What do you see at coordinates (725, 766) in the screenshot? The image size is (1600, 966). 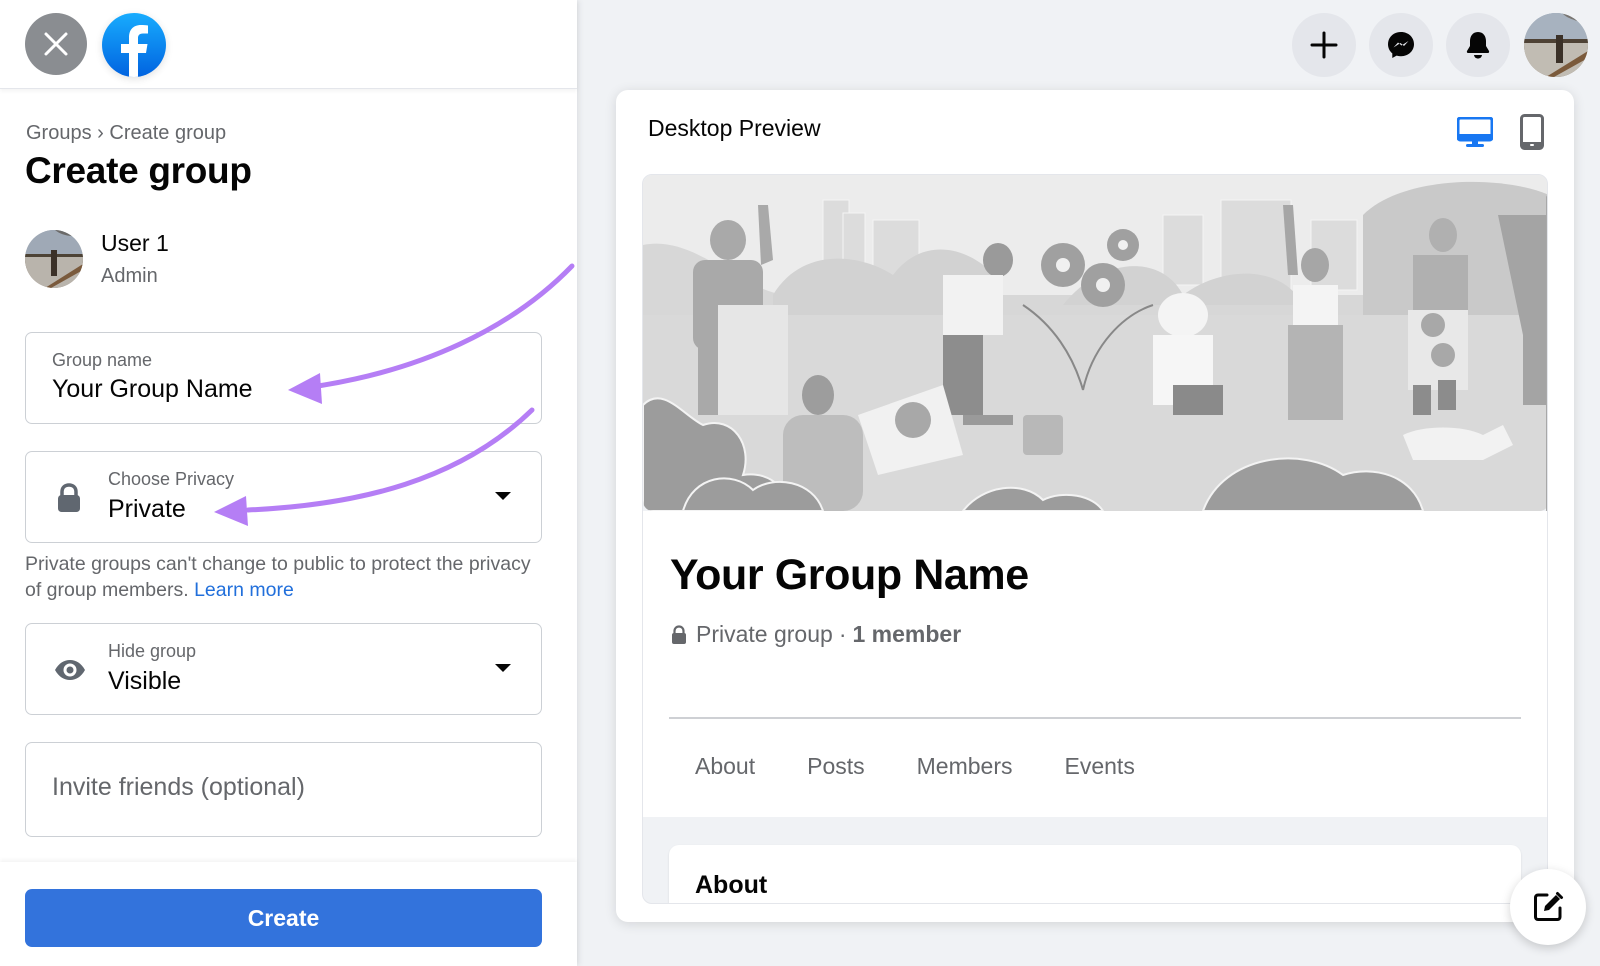 I see `tab-about: About` at bounding box center [725, 766].